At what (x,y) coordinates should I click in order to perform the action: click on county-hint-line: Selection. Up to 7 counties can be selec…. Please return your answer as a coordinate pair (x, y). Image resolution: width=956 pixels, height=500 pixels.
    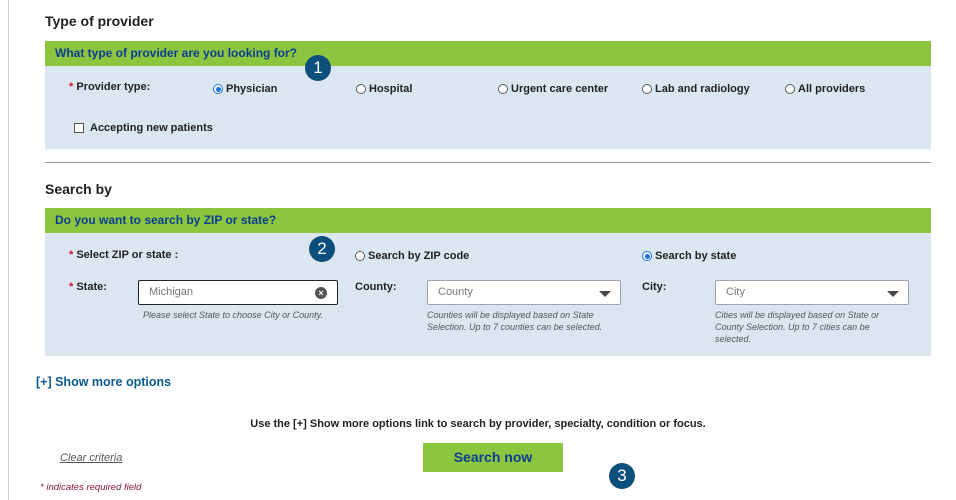
    Looking at the image, I should click on (515, 327).